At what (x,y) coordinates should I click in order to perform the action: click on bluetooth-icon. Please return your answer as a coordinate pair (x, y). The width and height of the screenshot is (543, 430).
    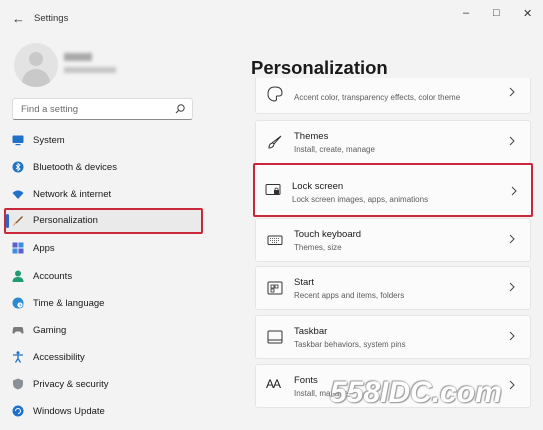
    Looking at the image, I should click on (18, 167).